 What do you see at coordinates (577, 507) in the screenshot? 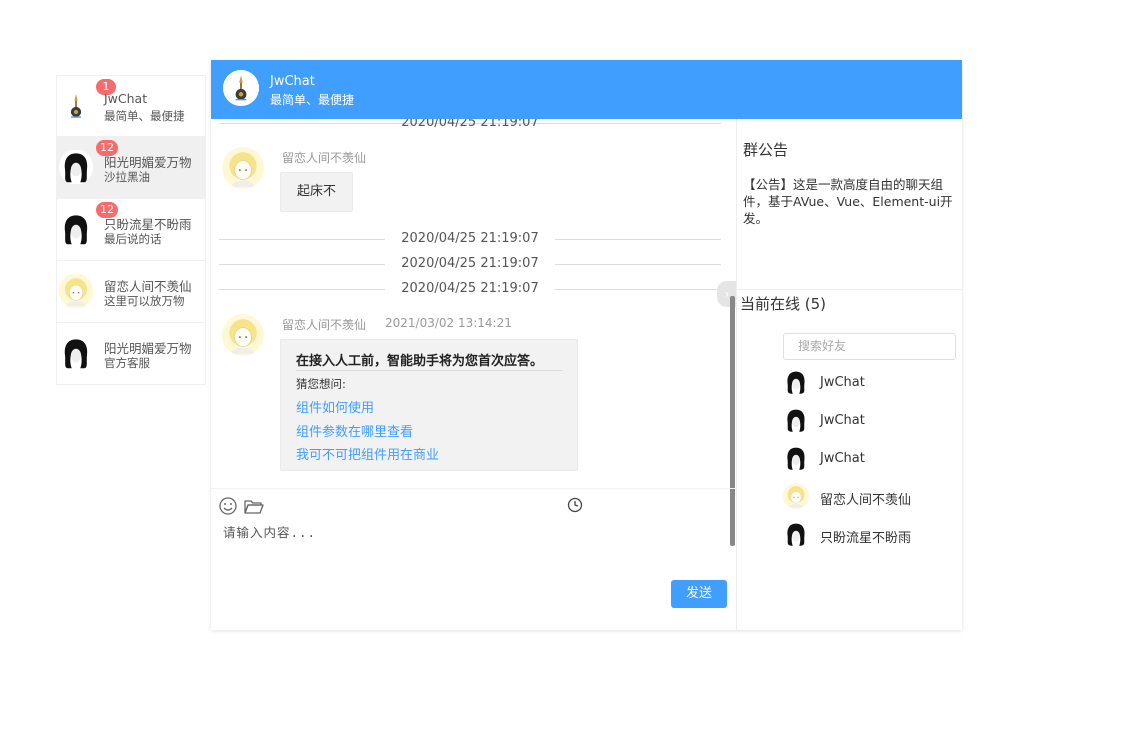
I see `history-clock-icon` at bounding box center [577, 507].